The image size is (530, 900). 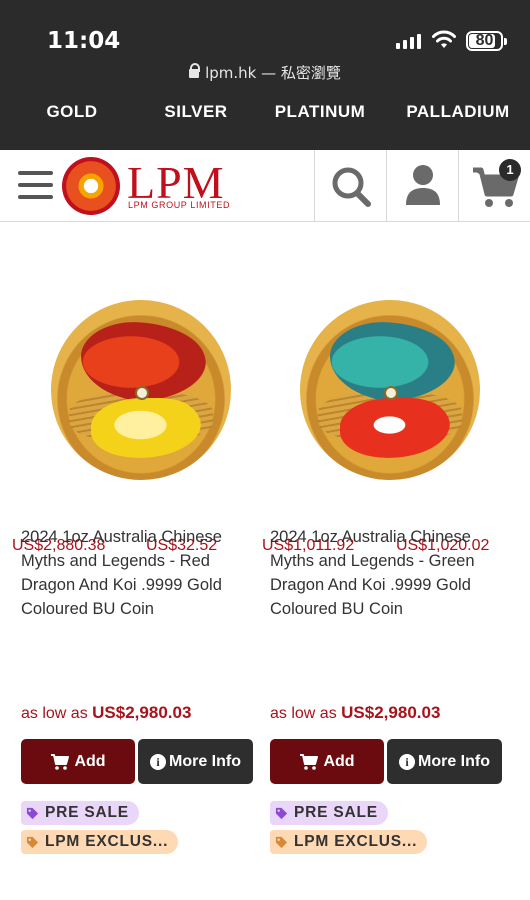 I want to click on site-header: LPM LPM GROUP LIMITED 1, so click(x=265, y=186).